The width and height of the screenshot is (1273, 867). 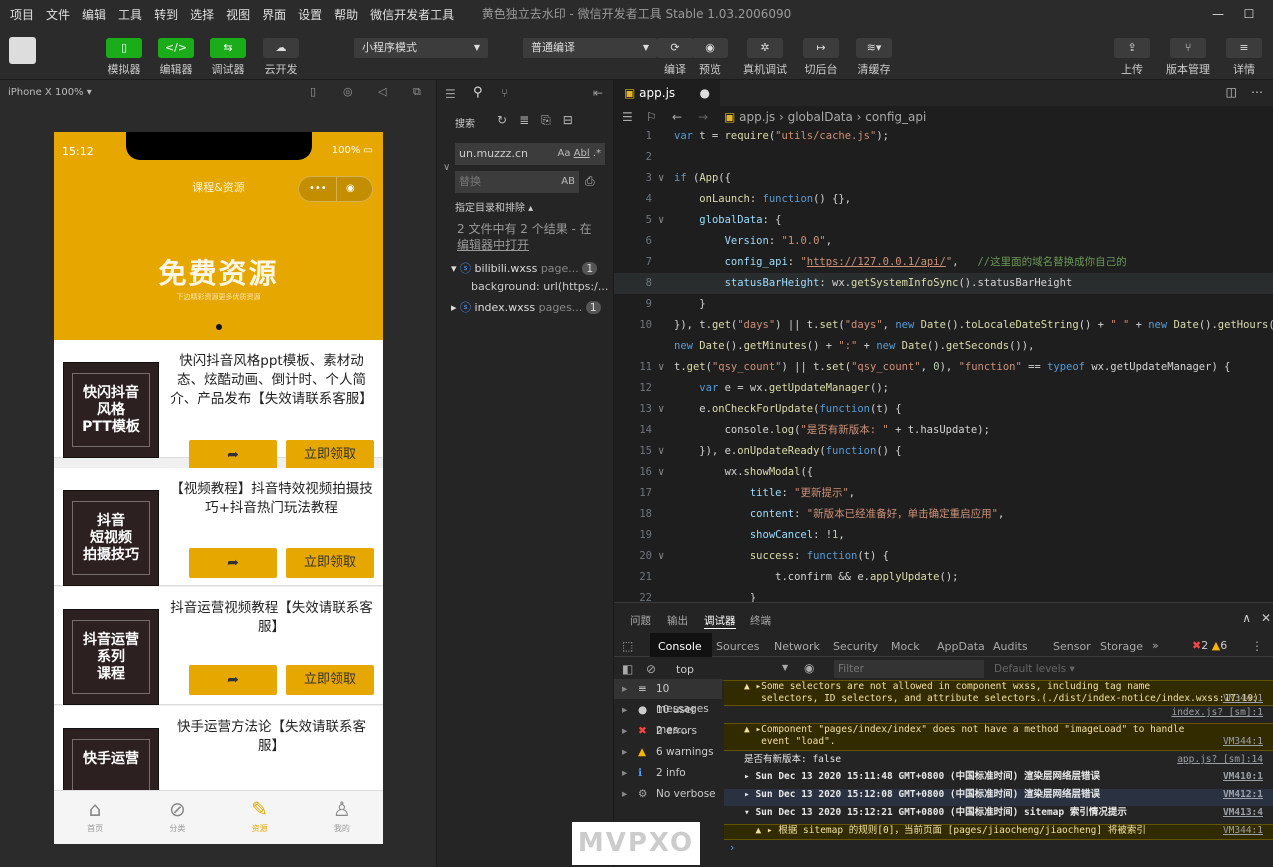 What do you see at coordinates (1217, 713) in the screenshot?
I see `message-source-link: index.js? [sm]:1` at bounding box center [1217, 713].